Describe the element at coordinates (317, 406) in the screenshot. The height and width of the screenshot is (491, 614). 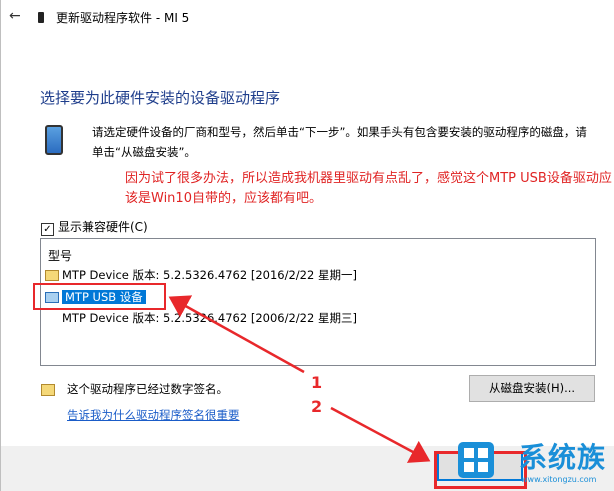
I see `callout-number-2: 2` at that location.